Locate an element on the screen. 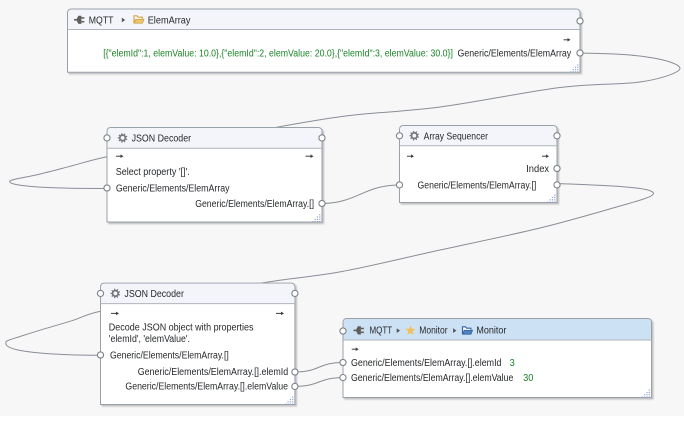 The height and width of the screenshot is (421, 684). svg-text: Select property '[]'. is located at coordinates (153, 172).